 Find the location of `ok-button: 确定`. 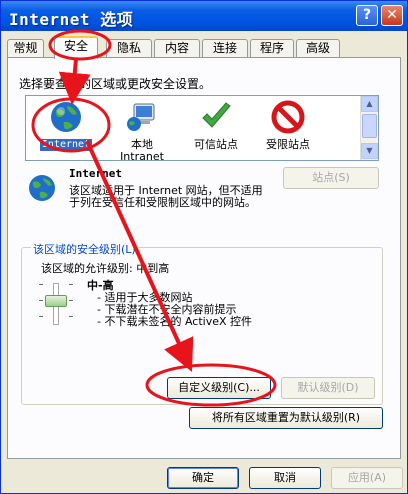

ok-button: 确定 is located at coordinates (203, 478).